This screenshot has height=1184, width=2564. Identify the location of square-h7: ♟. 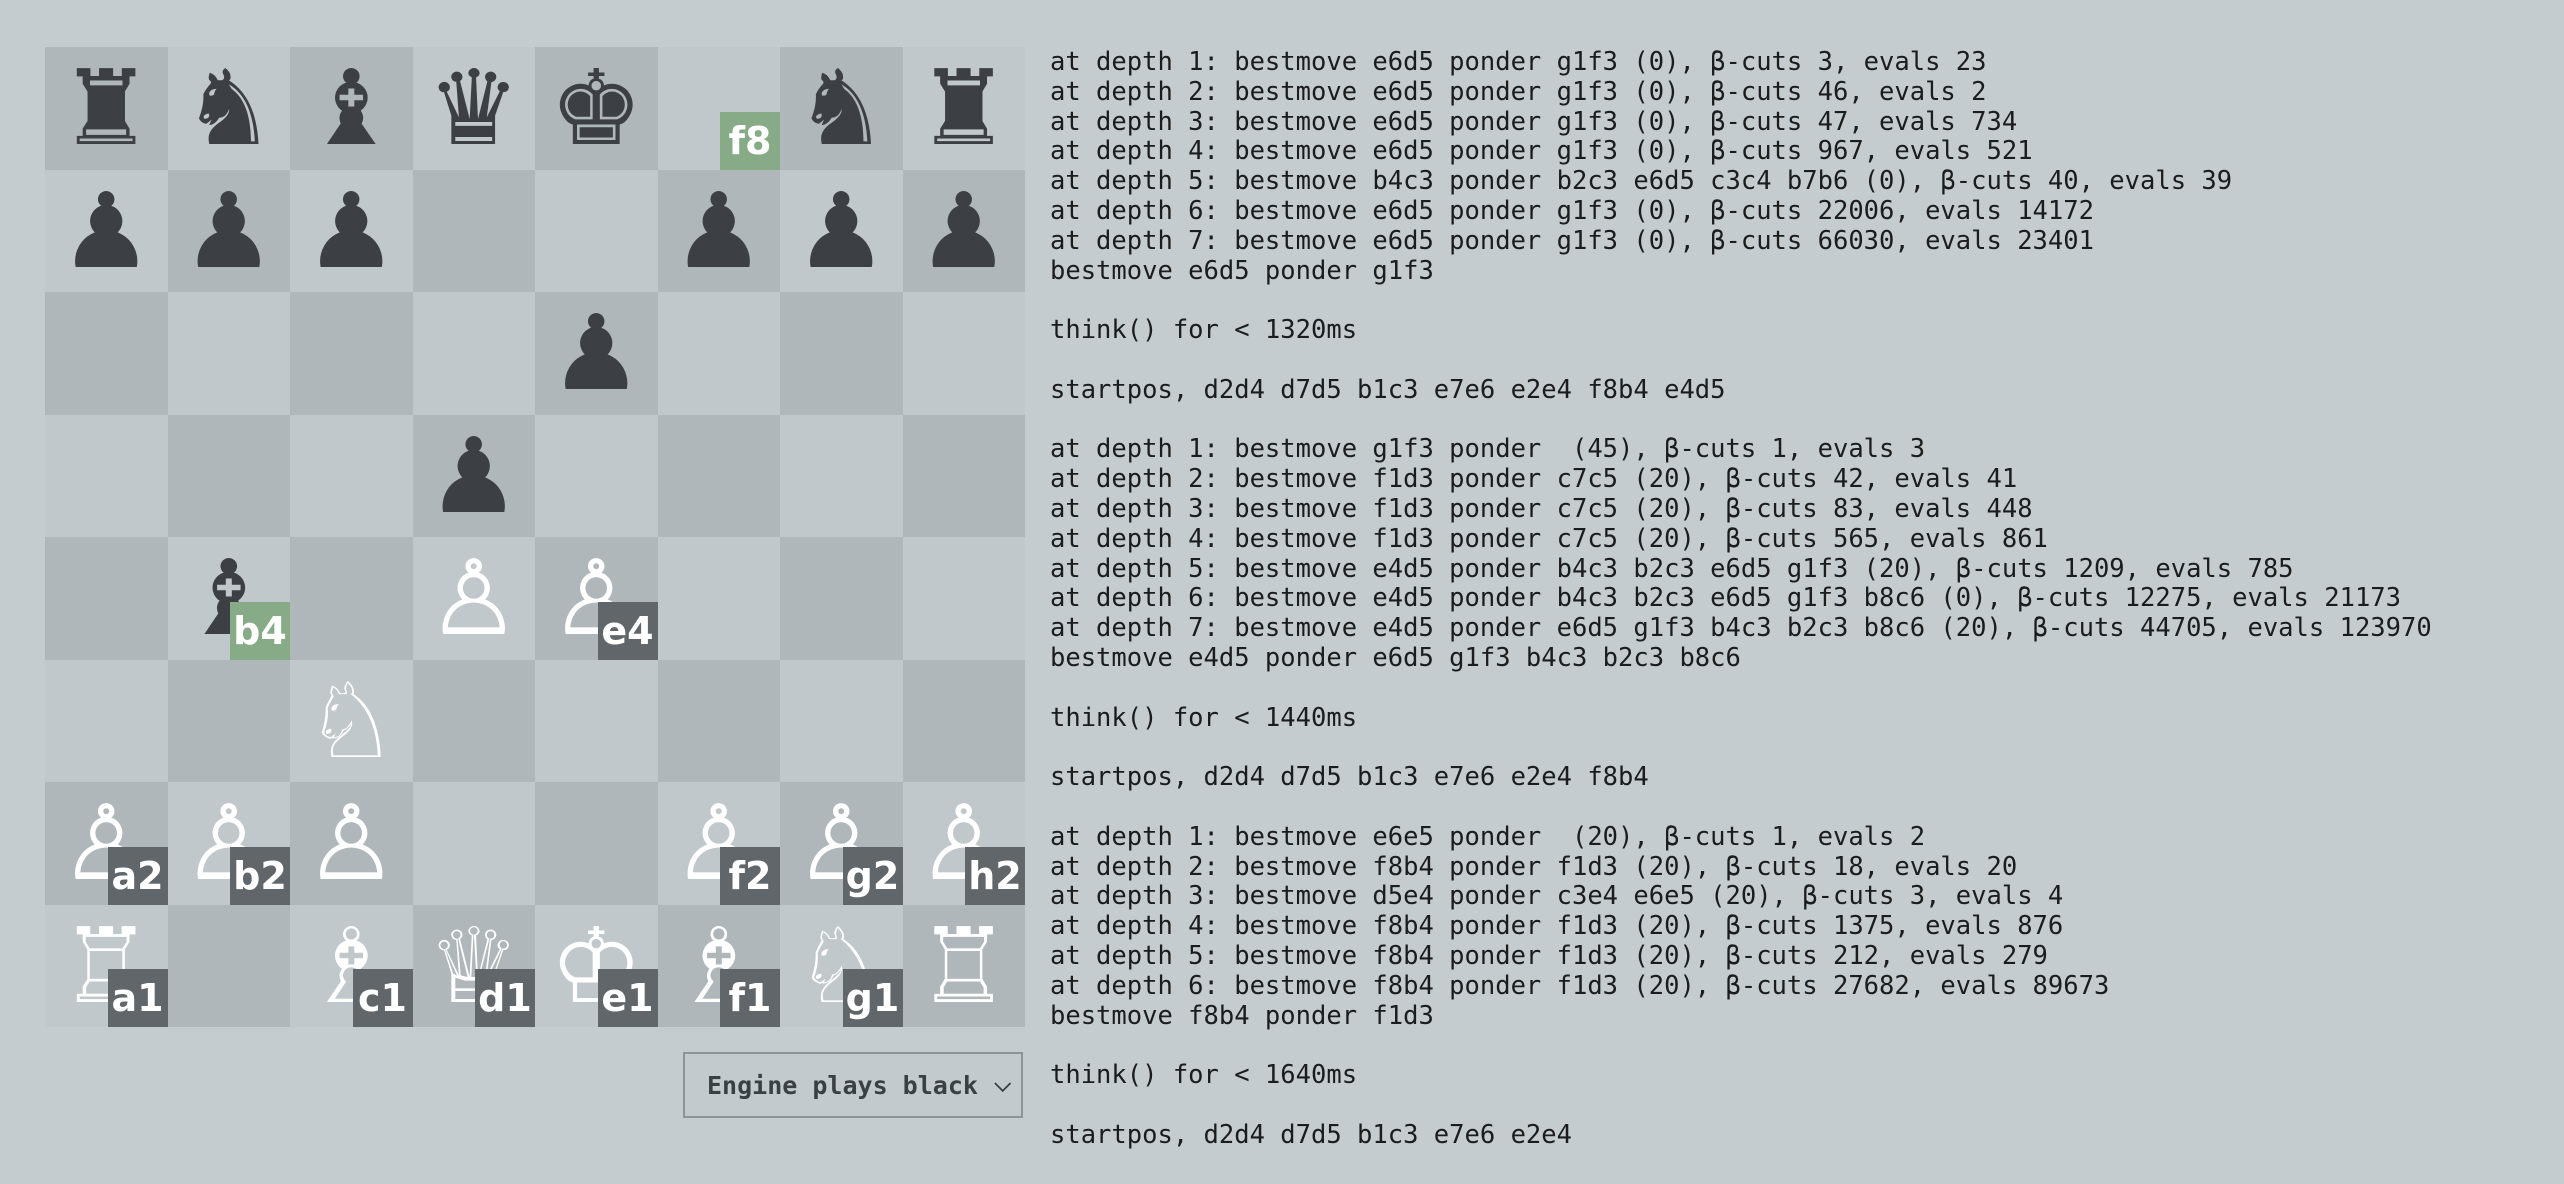
(964, 231).